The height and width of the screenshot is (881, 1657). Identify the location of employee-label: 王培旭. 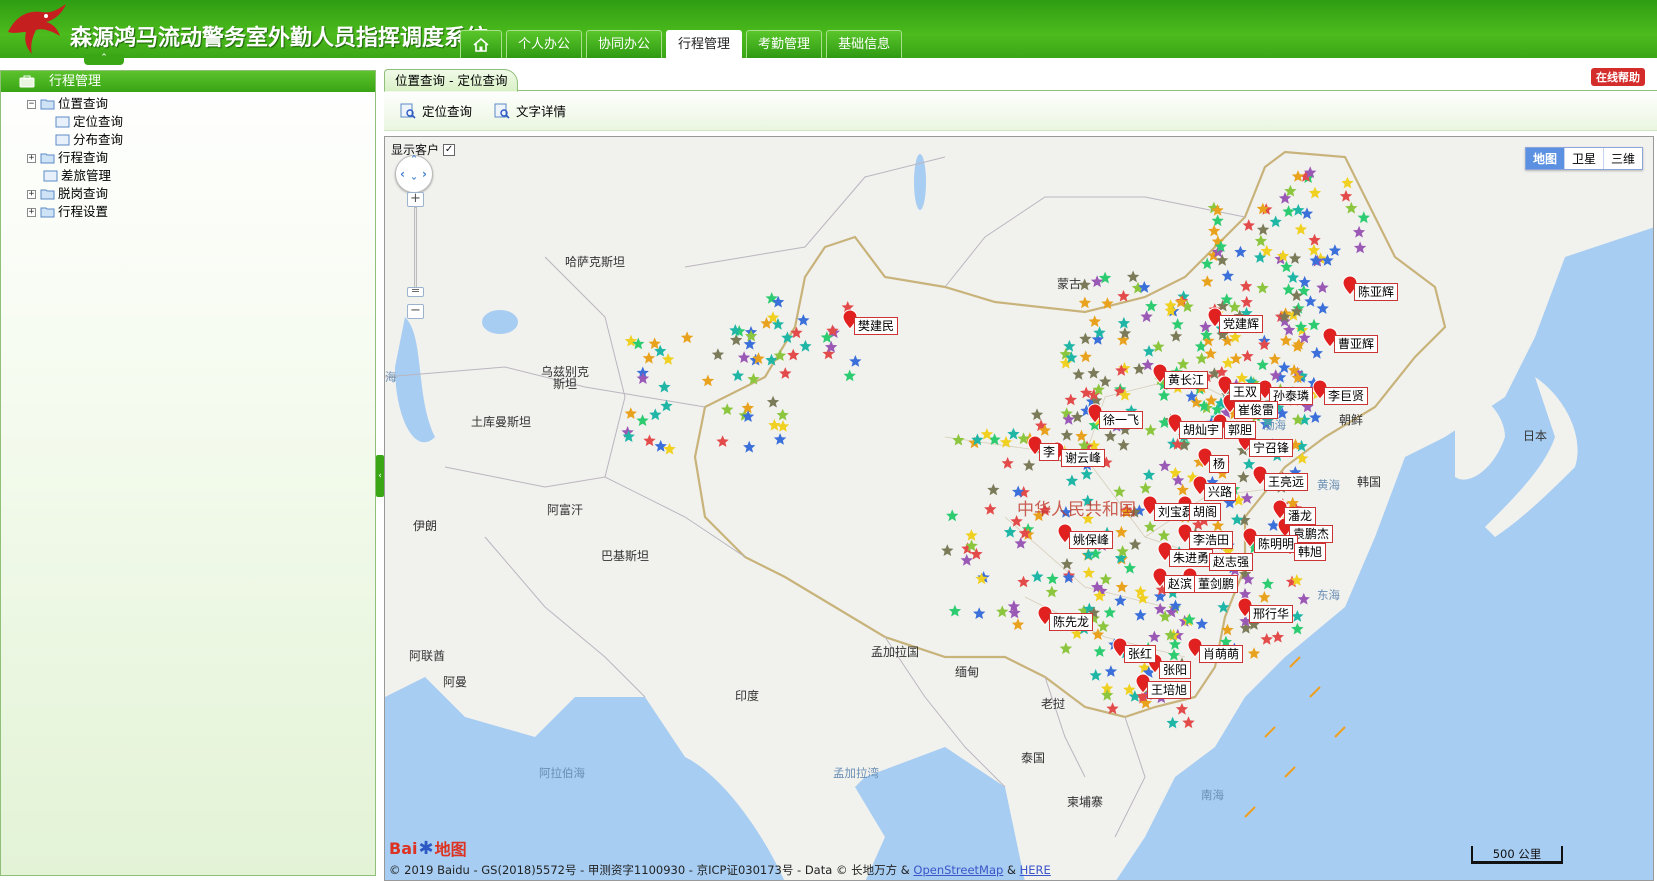
(1169, 690).